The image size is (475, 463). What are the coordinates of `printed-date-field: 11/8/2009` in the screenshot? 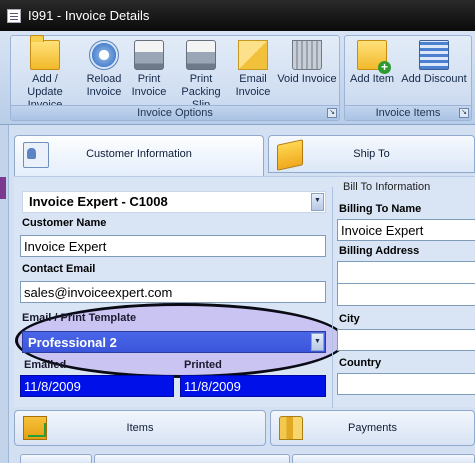 It's located at (253, 386).